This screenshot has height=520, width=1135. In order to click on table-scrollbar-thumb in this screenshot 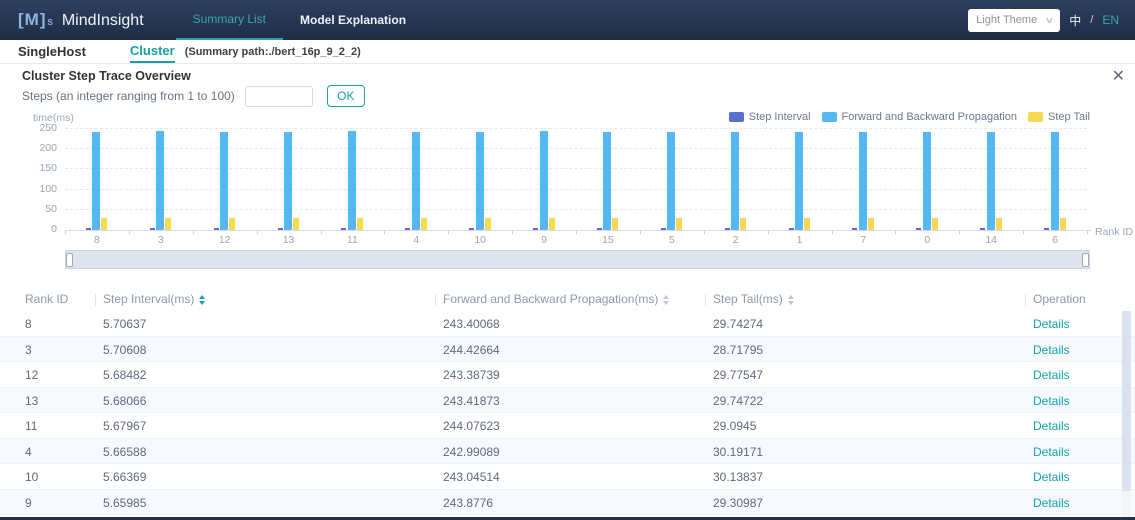, I will do `click(1126, 401)`.